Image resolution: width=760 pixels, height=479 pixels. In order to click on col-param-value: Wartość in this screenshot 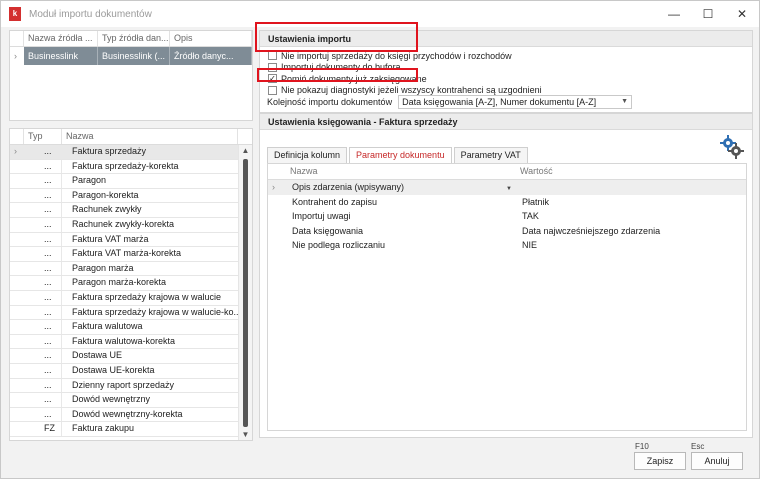, I will do `click(629, 171)`.